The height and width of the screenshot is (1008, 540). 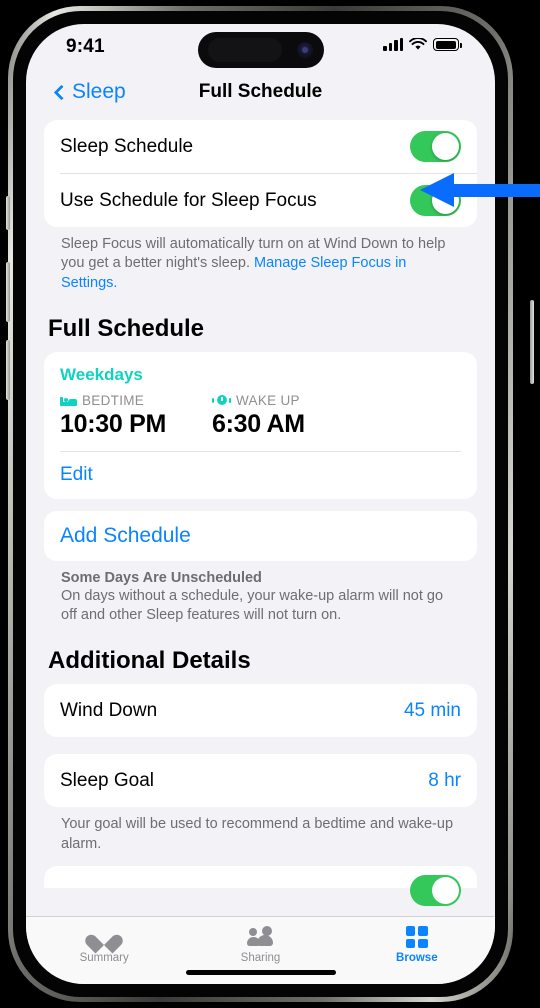 What do you see at coordinates (260, 91) in the screenshot?
I see `page-title: Full Schedule` at bounding box center [260, 91].